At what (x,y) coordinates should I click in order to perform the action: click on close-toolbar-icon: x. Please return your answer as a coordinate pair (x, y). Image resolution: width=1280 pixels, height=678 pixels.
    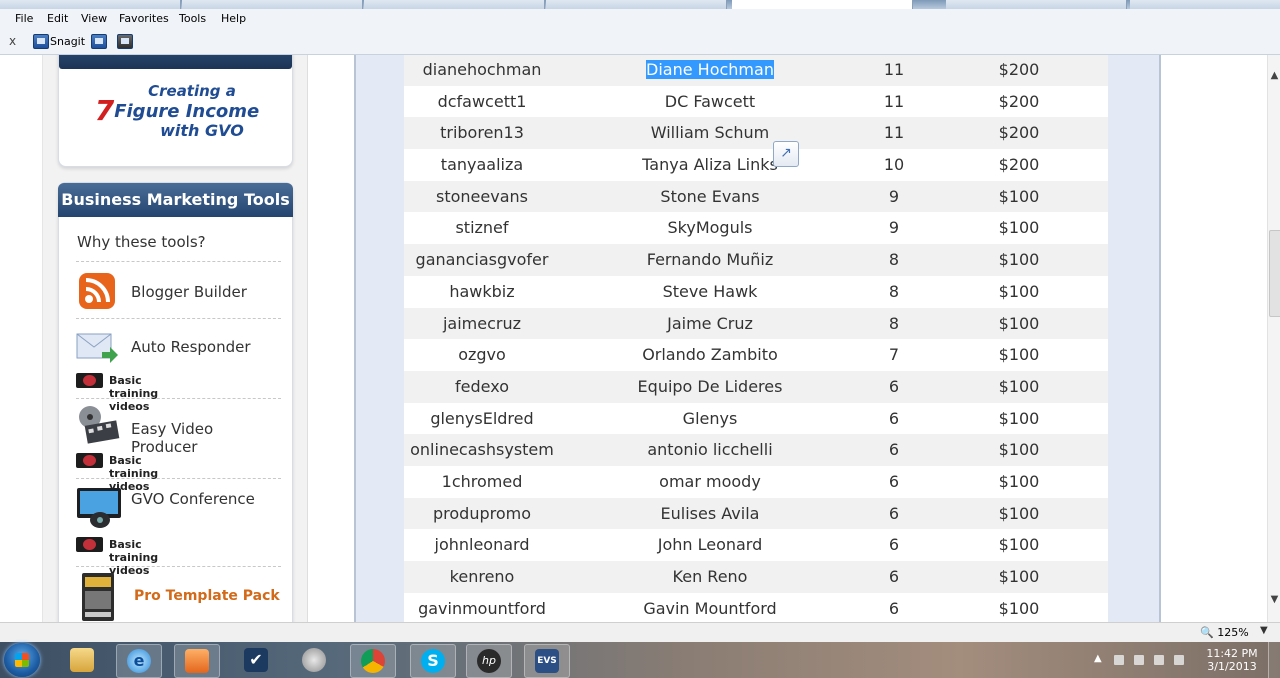
    Looking at the image, I should click on (12, 41).